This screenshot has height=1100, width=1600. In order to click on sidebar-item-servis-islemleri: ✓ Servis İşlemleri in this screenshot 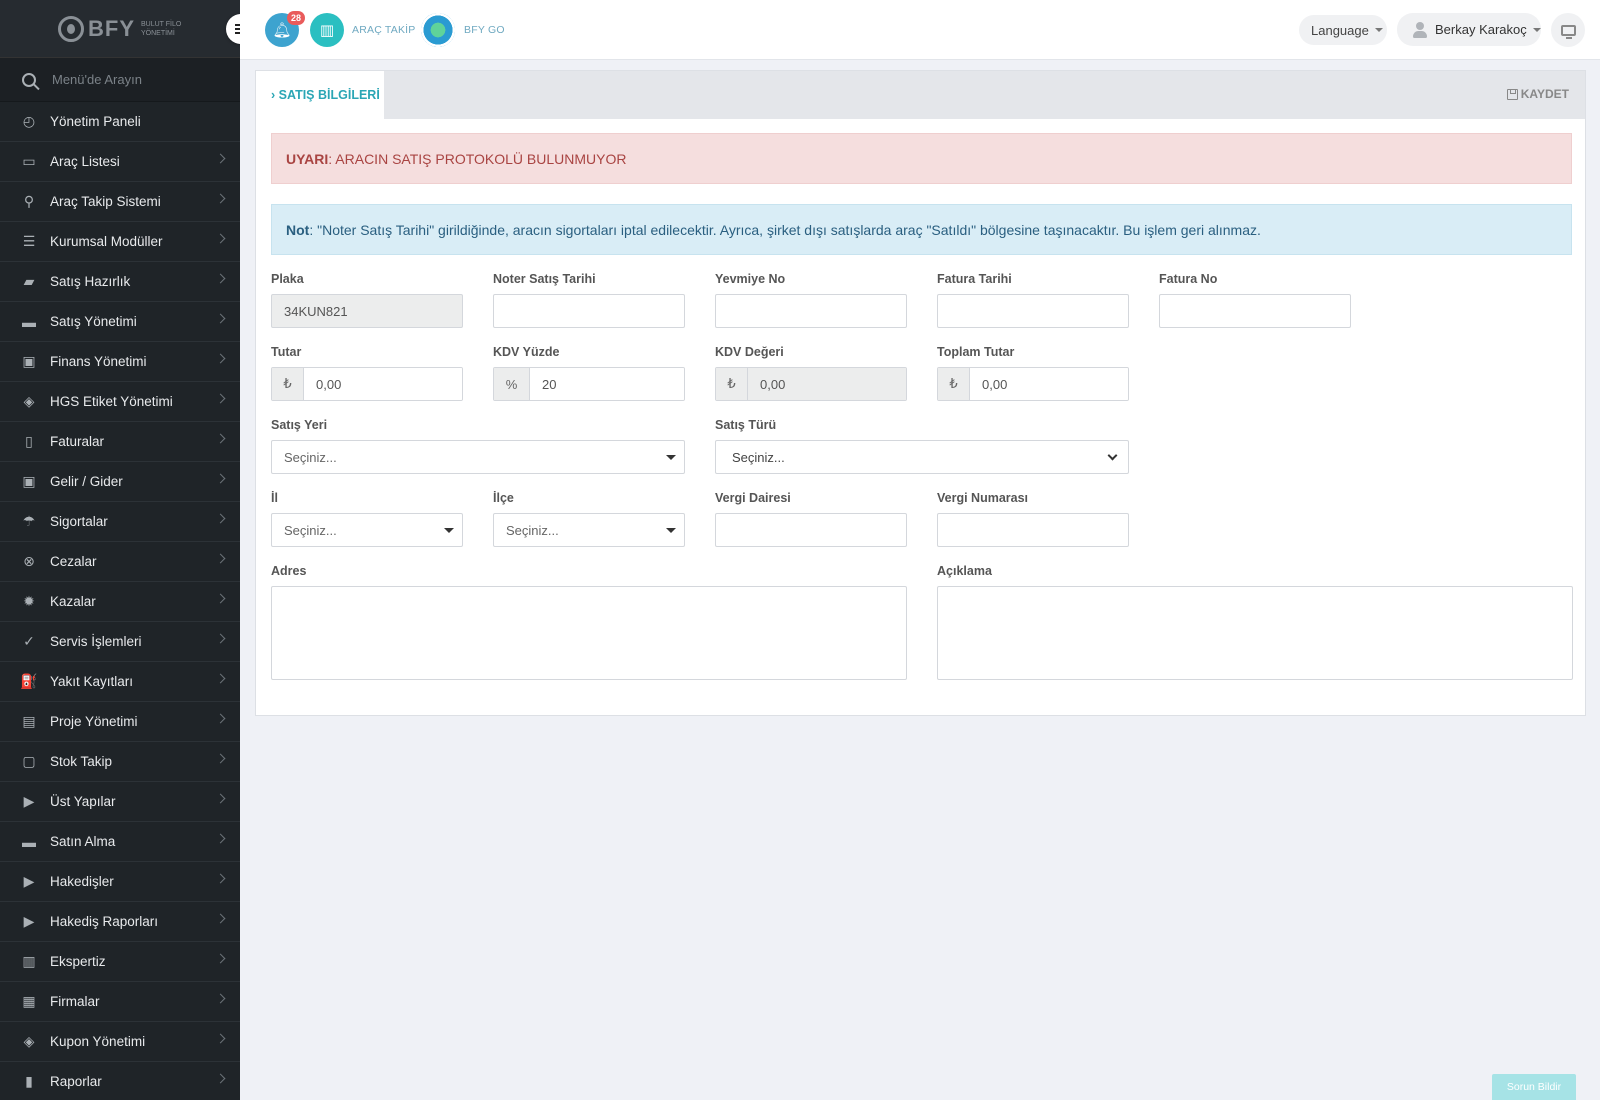, I will do `click(120, 642)`.